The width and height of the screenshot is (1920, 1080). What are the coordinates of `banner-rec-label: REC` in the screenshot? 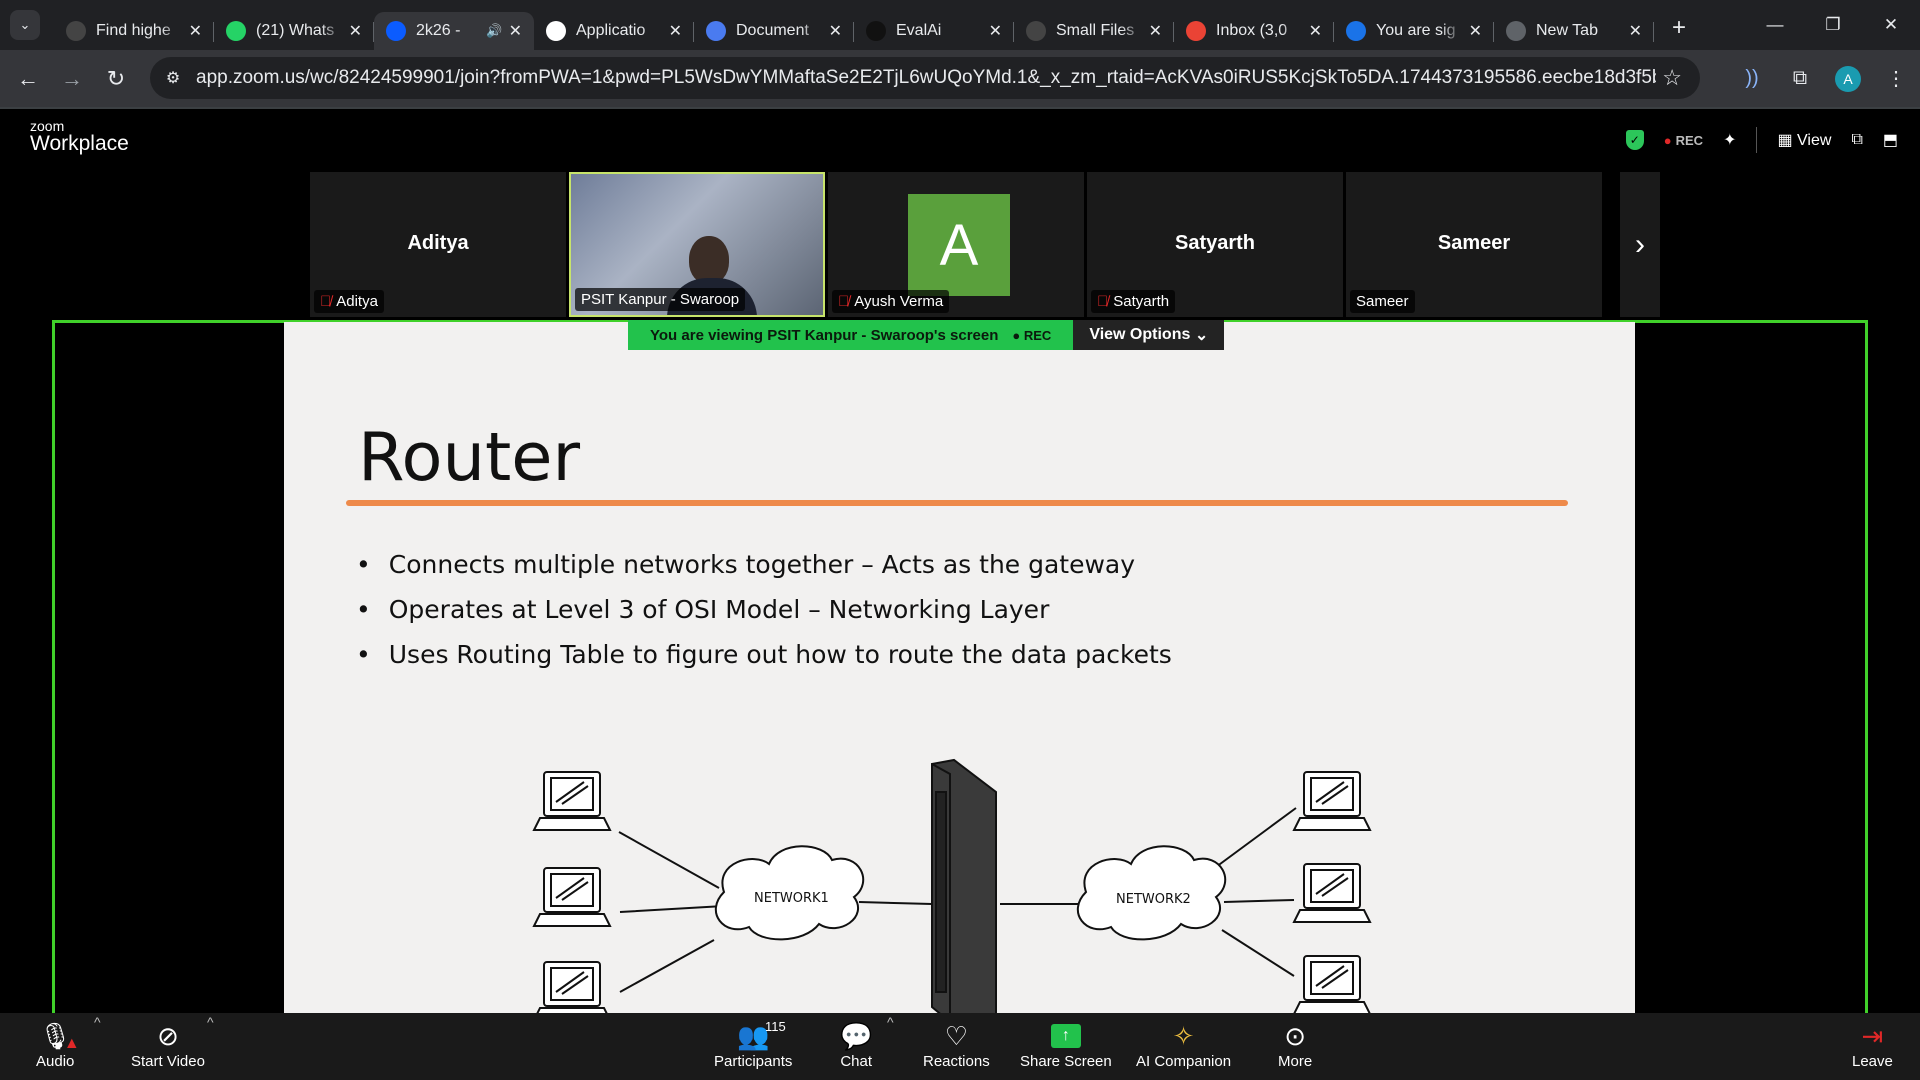 It's located at (1037, 335).